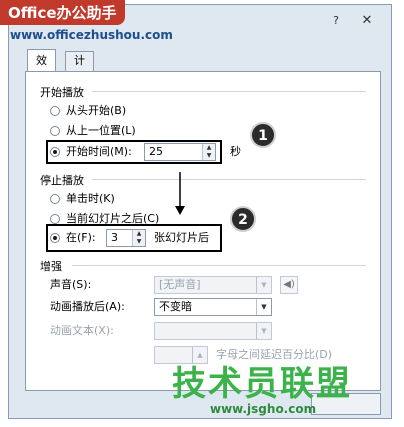 This screenshot has width=404, height=427. What do you see at coordinates (41, 69) in the screenshot?
I see `tab-effect: 效果` at bounding box center [41, 69].